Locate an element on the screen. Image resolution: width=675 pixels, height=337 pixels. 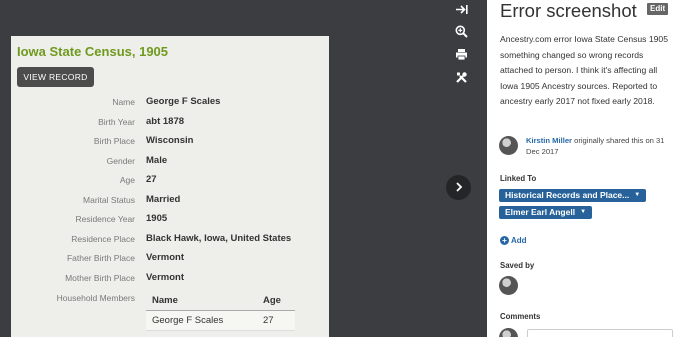
linked-item-person: Elmer Earl Angell ▼ is located at coordinates (546, 212).